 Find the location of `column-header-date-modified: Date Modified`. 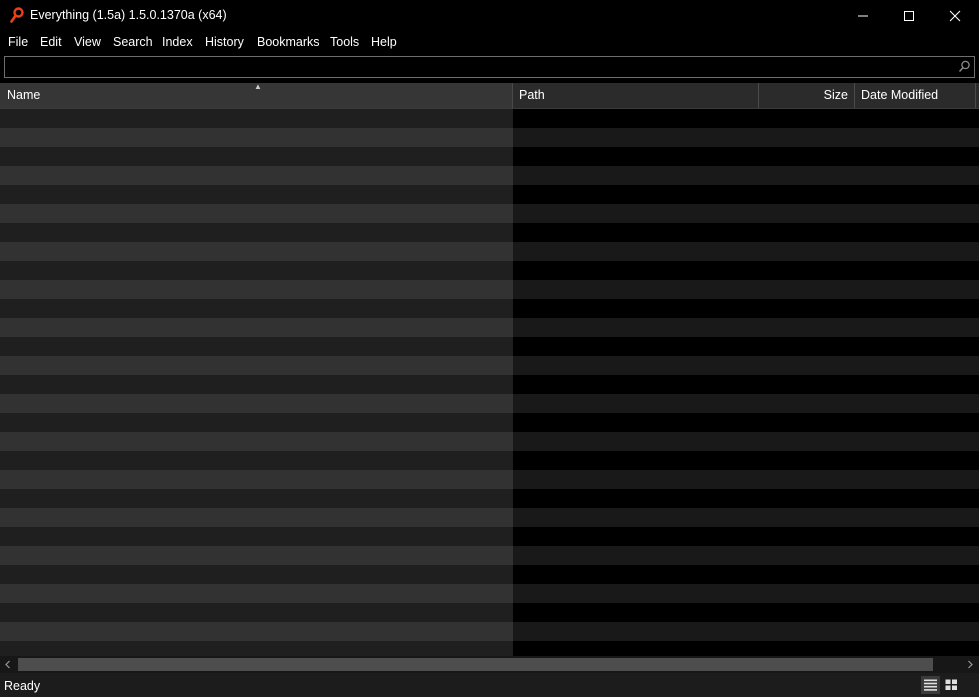

column-header-date-modified: Date Modified is located at coordinates (916, 95).